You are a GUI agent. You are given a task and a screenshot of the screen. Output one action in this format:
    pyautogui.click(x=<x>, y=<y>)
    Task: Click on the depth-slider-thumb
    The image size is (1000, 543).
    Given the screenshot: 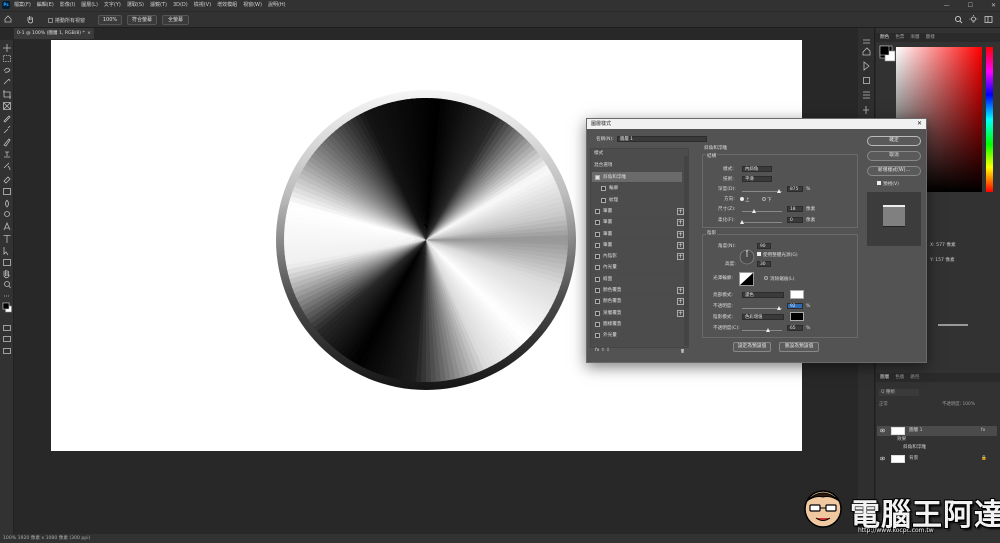 What is the action you would take?
    pyautogui.click(x=779, y=191)
    